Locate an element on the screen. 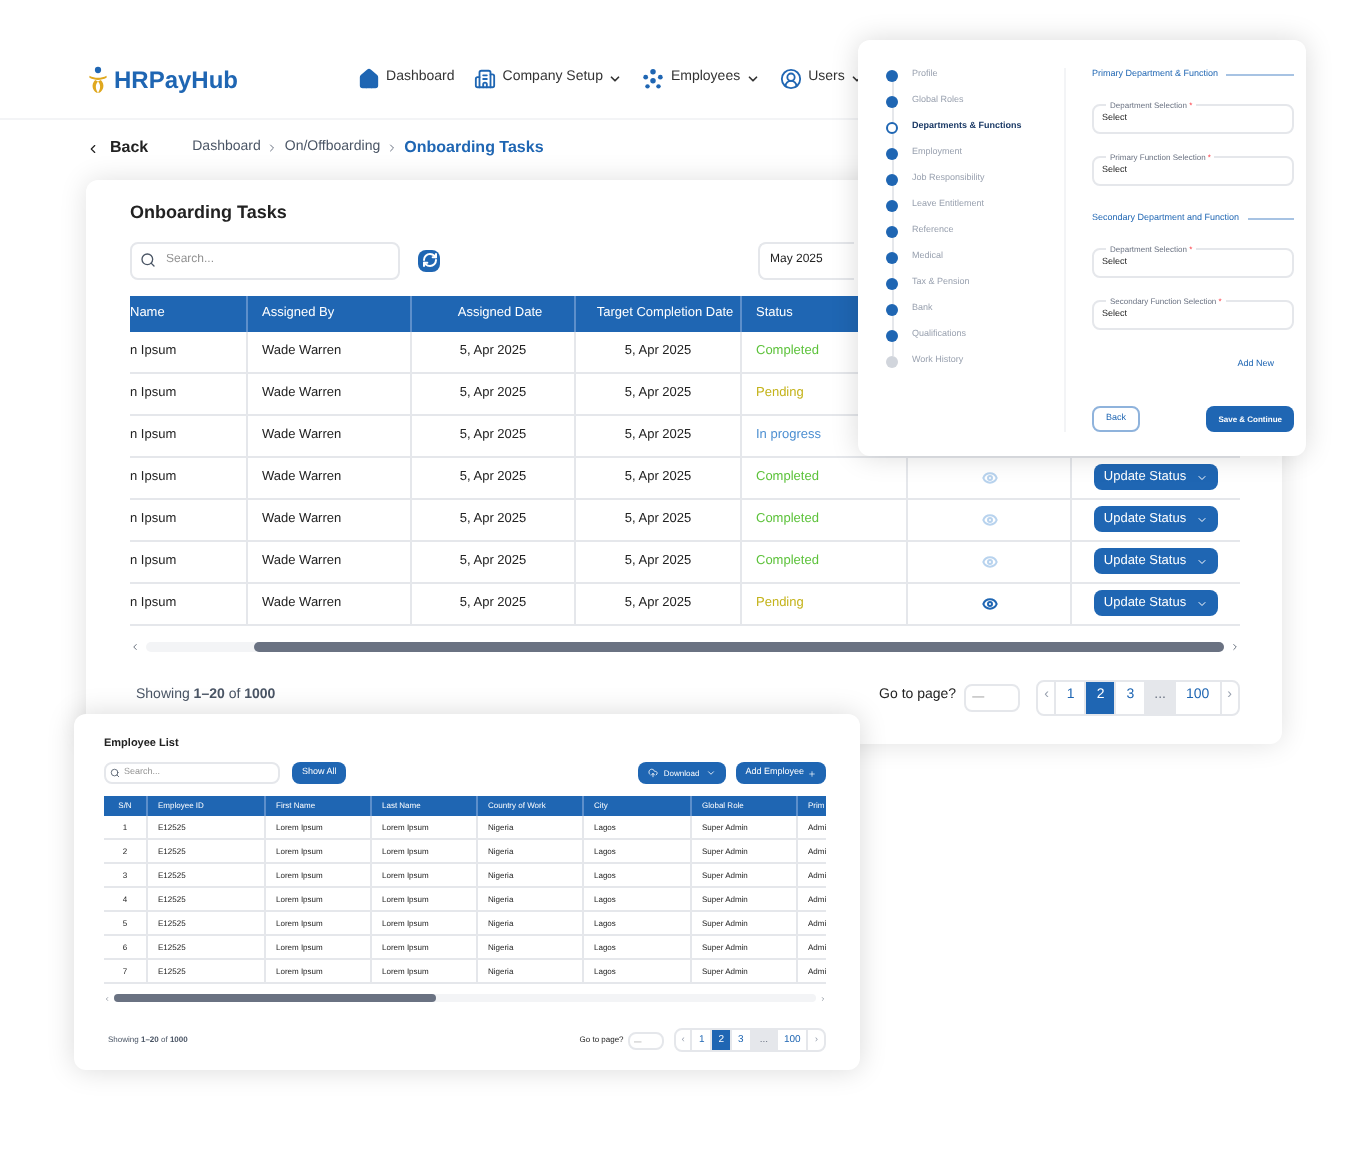 The height and width of the screenshot is (1174, 1366). refresh-icon is located at coordinates (429, 260).